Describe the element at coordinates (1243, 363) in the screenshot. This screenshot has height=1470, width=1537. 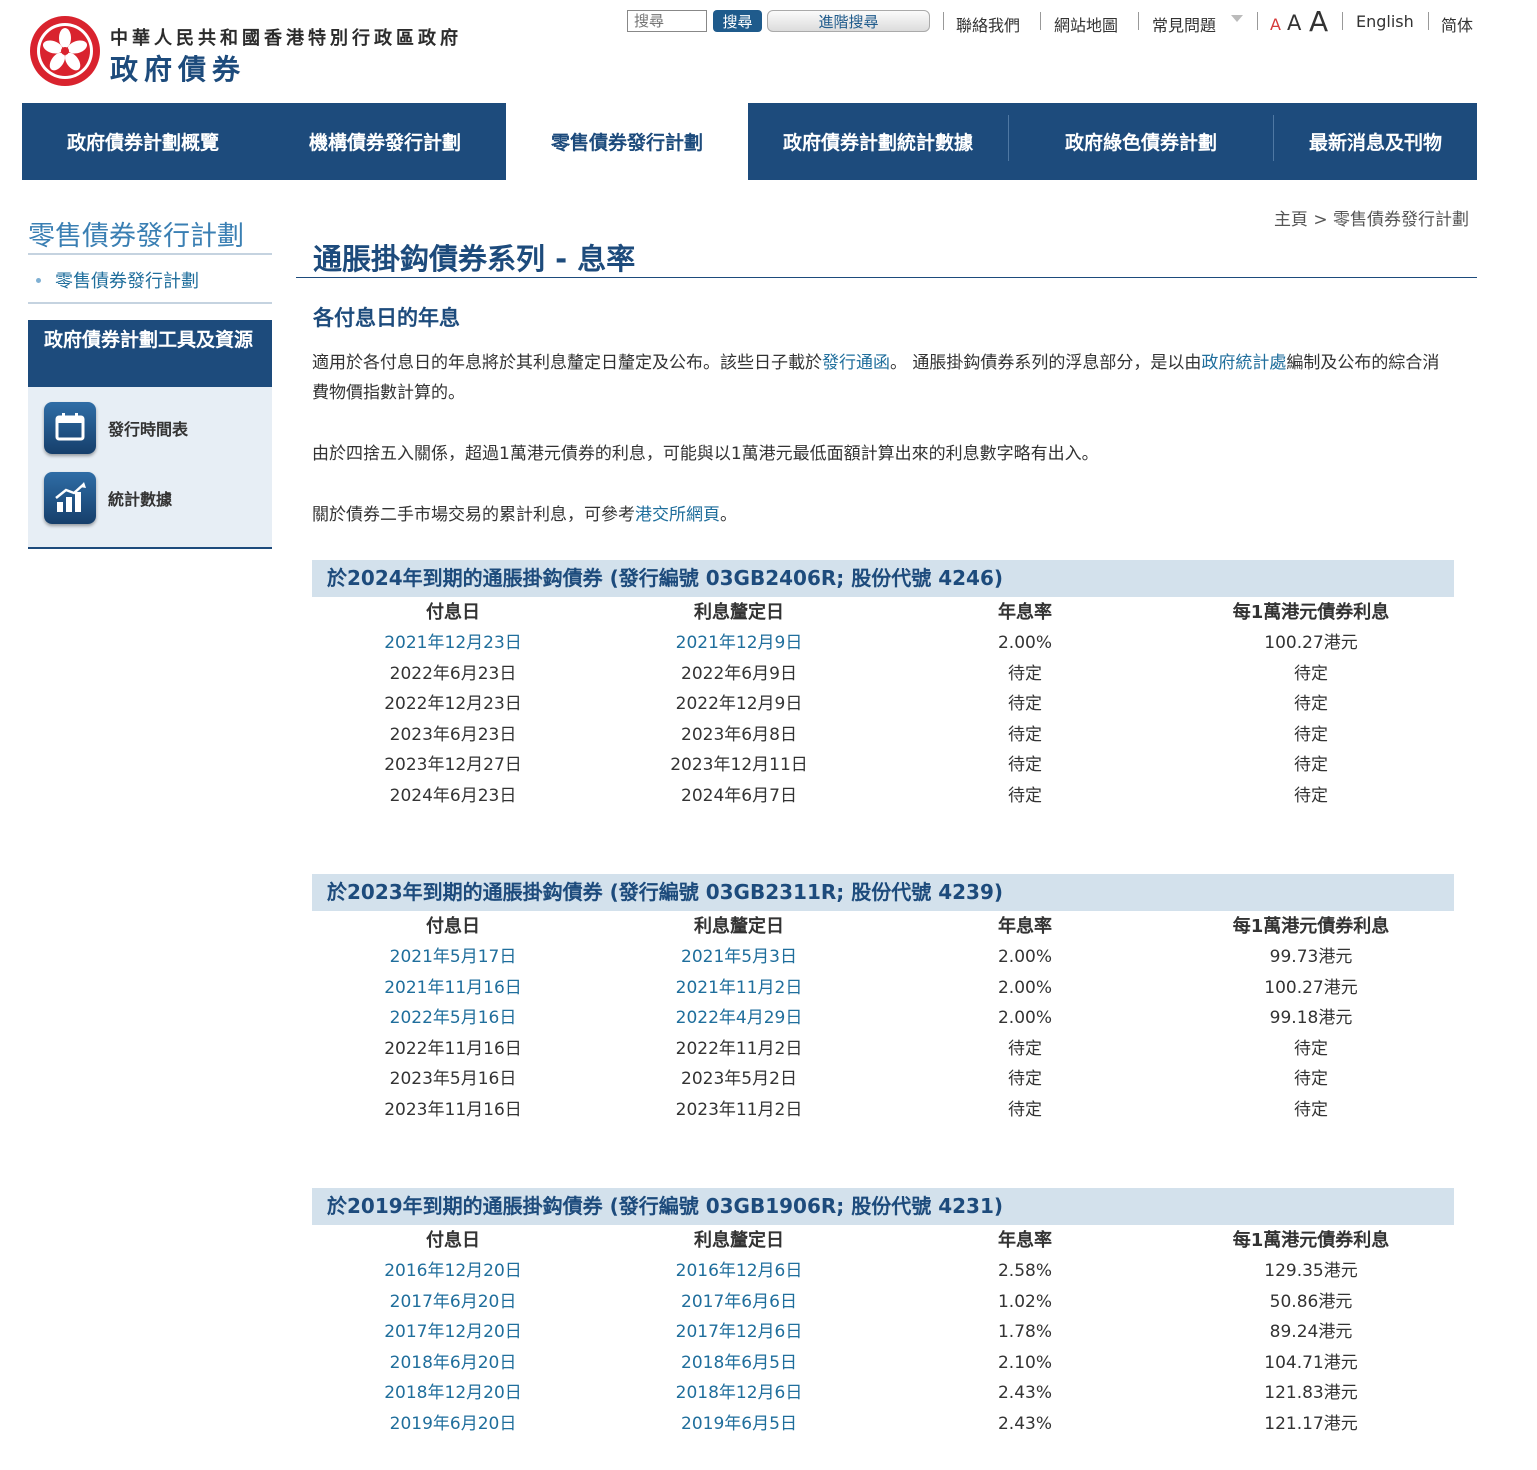
I see `census-statistics-link: 政府統計處` at that location.